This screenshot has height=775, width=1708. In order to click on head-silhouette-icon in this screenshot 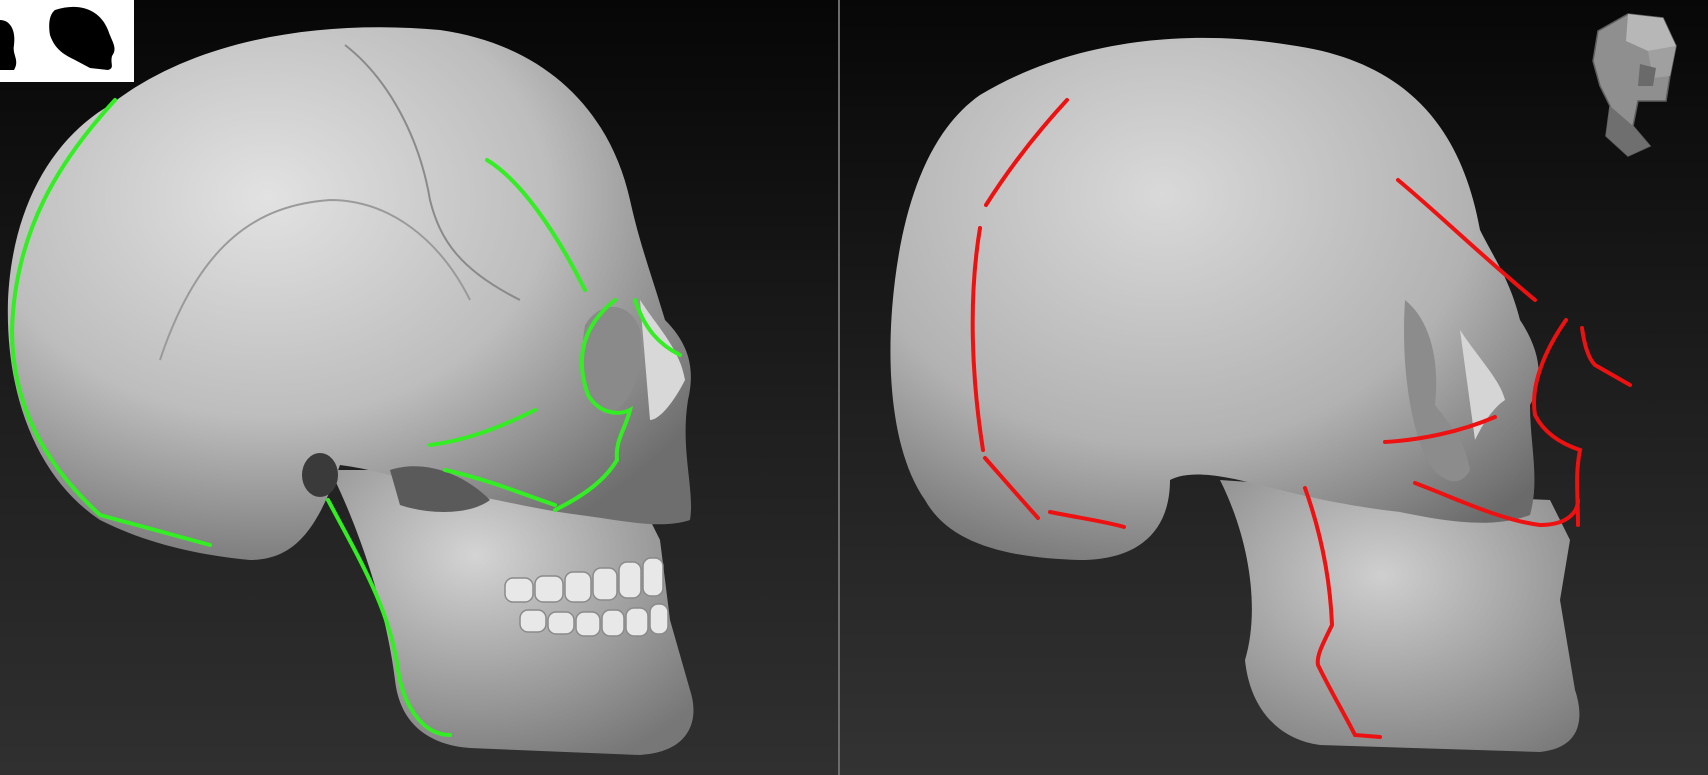, I will do `click(57, 38)`.